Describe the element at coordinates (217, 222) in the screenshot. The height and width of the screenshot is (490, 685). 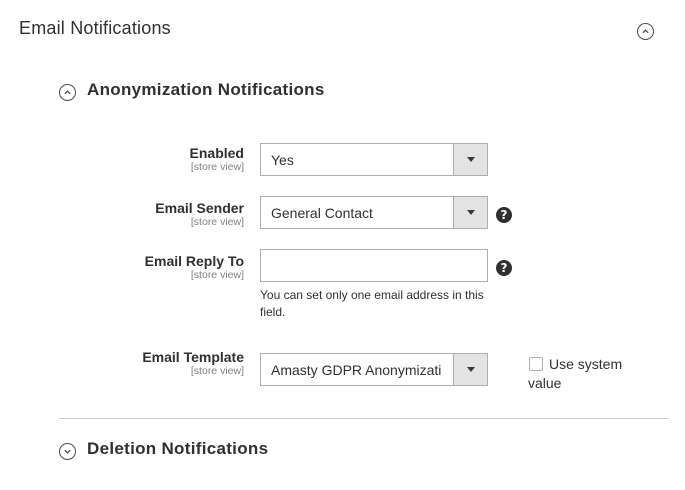
I see `email-sender-scope: [store view]` at that location.